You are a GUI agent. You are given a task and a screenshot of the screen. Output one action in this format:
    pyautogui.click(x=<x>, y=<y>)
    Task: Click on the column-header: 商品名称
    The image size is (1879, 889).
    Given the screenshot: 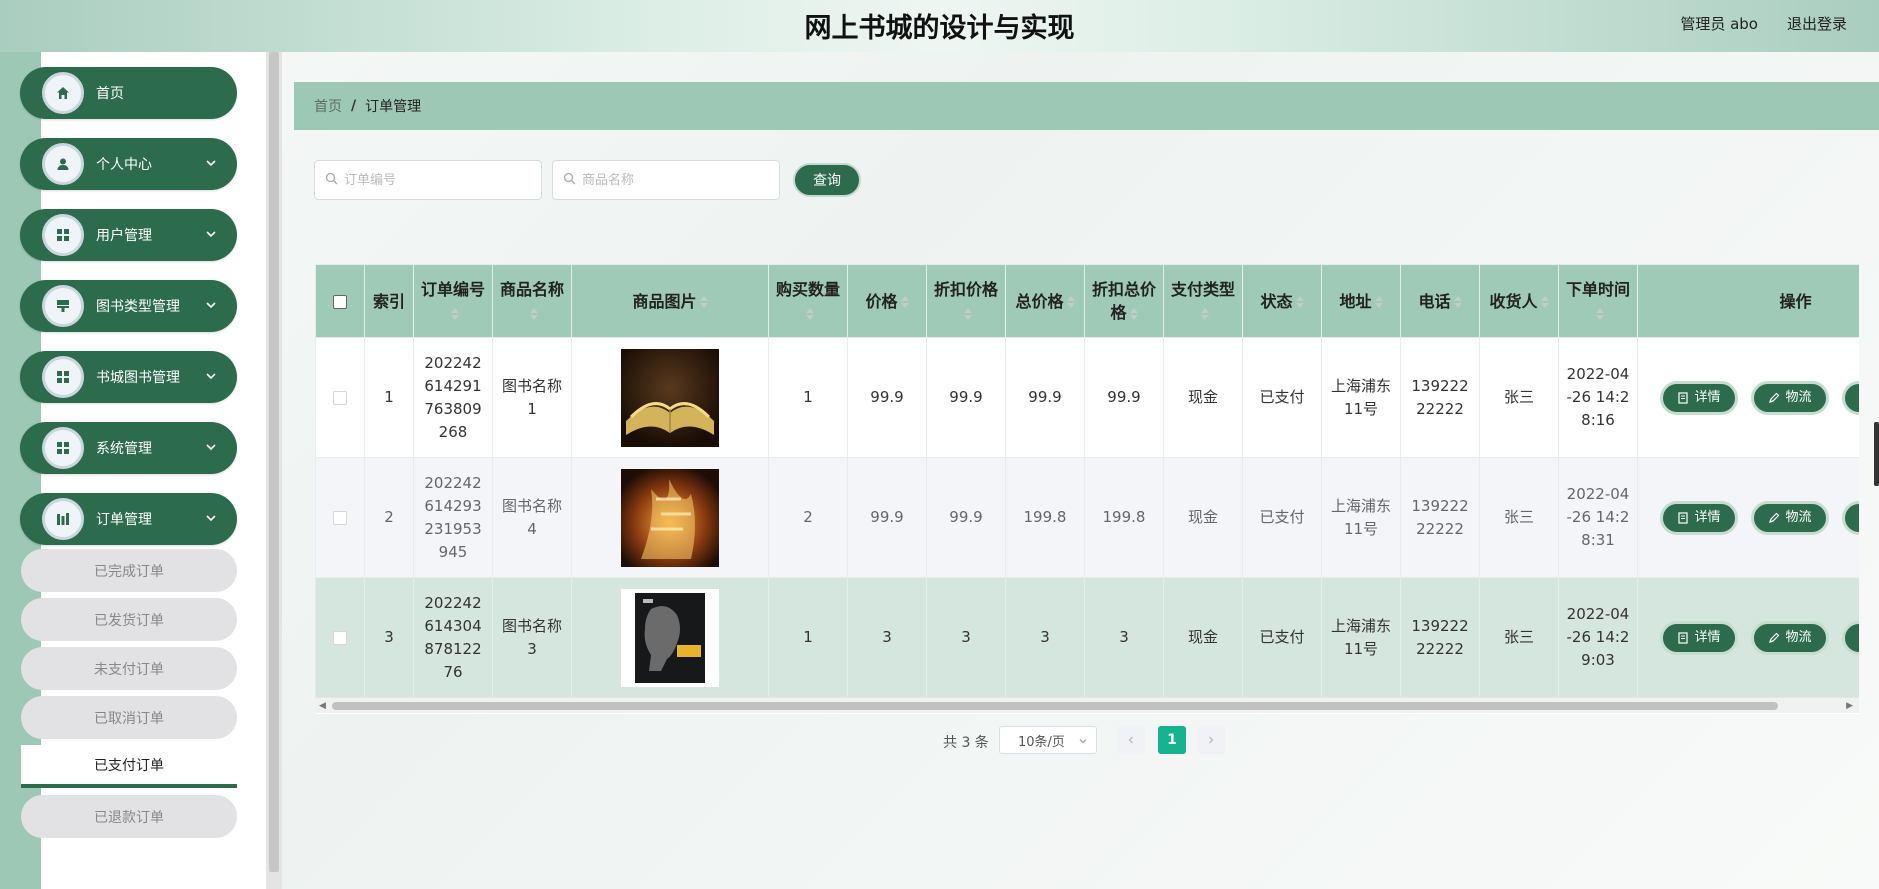 What is the action you would take?
    pyautogui.click(x=532, y=301)
    